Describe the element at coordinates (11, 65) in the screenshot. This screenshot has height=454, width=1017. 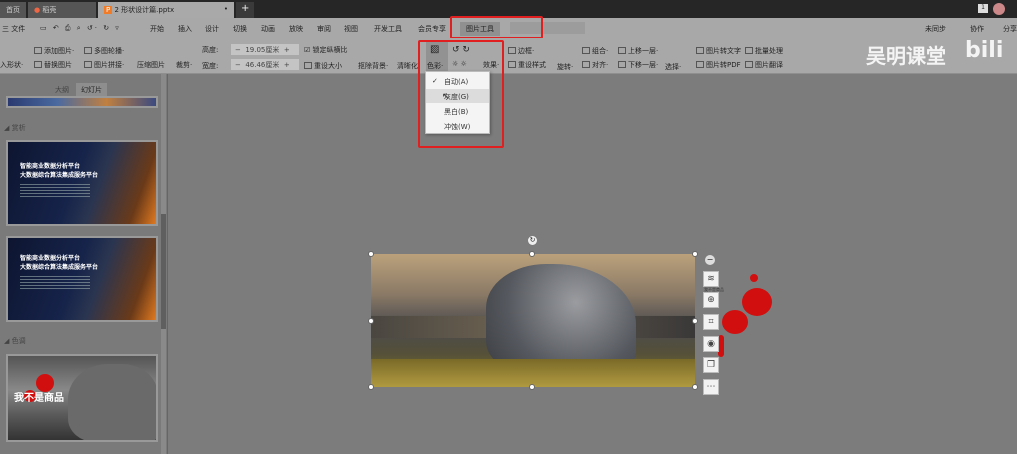
I see `insert-shape-button: 入形状·` at that location.